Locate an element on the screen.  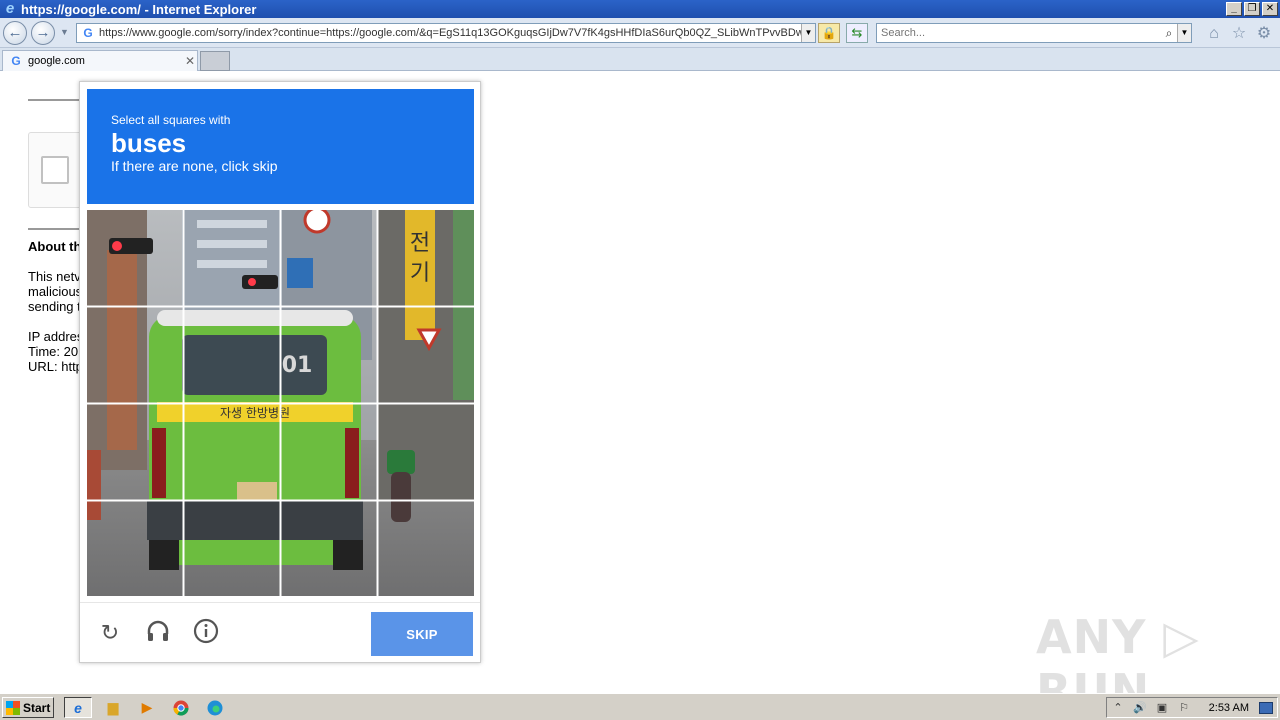
gear-icon: ⚙ is located at coordinates (1264, 34).